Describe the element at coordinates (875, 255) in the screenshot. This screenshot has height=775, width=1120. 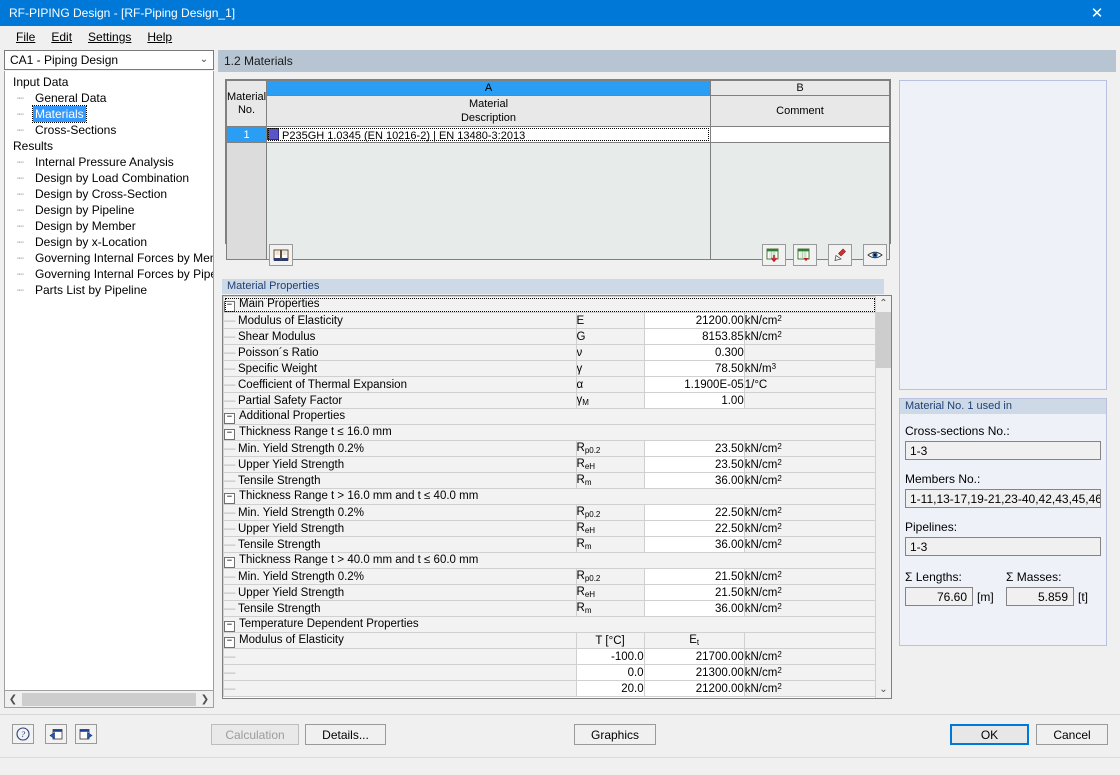
I see `view-material-button` at that location.